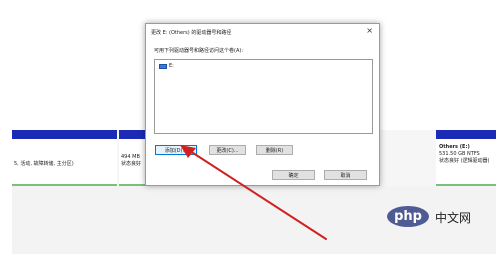 The image size is (496, 254). Describe the element at coordinates (453, 218) in the screenshot. I see `site-name: 中文网` at that location.